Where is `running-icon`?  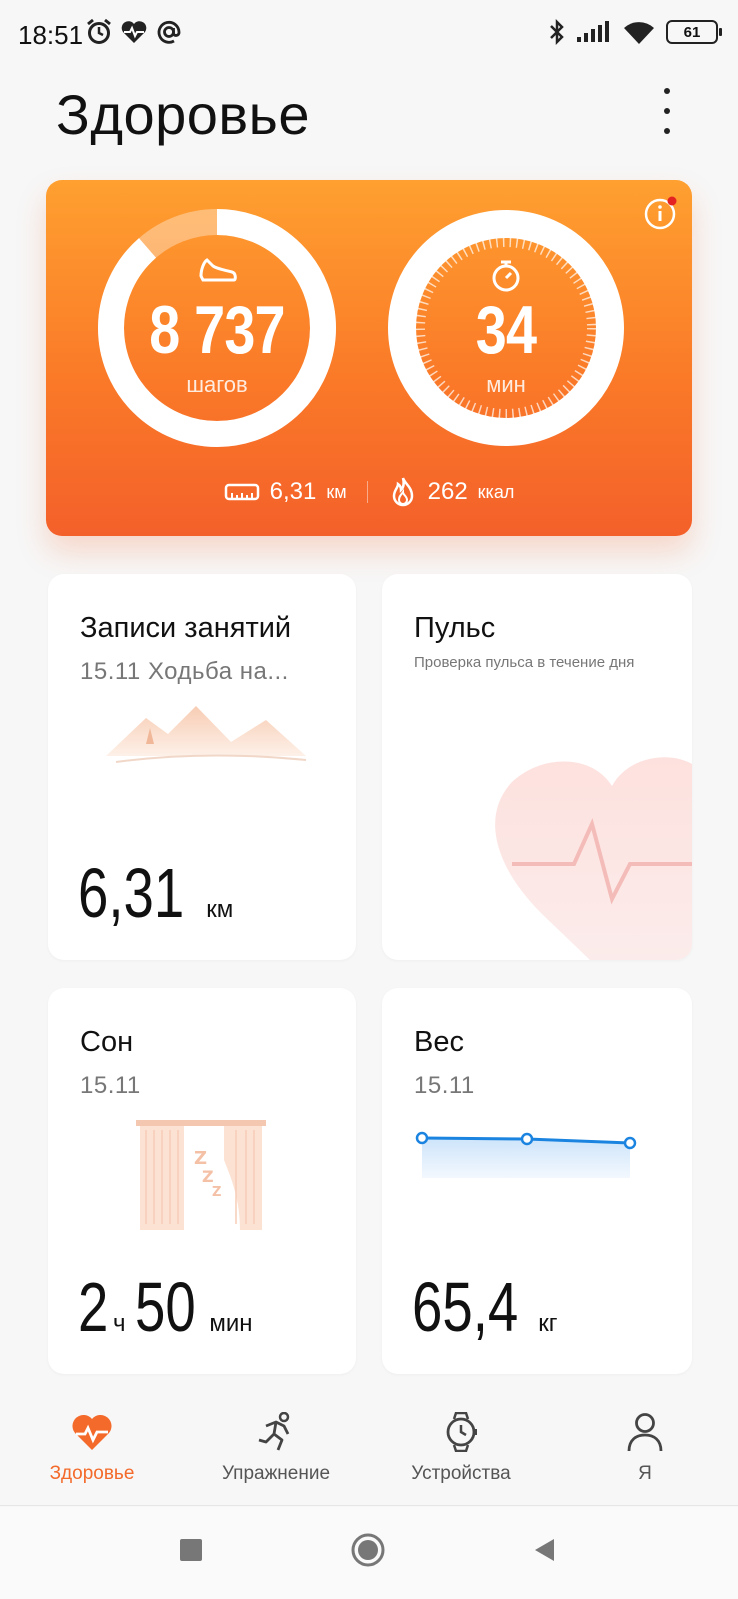 running-icon is located at coordinates (274, 1431).